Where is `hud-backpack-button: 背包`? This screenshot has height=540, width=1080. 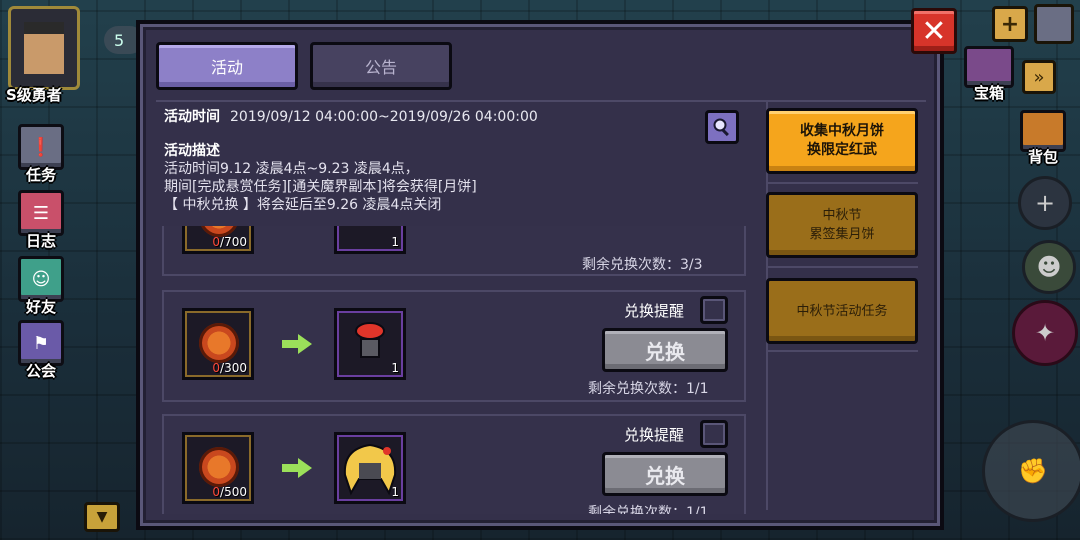 hud-backpack-button: 背包 is located at coordinates (1043, 138).